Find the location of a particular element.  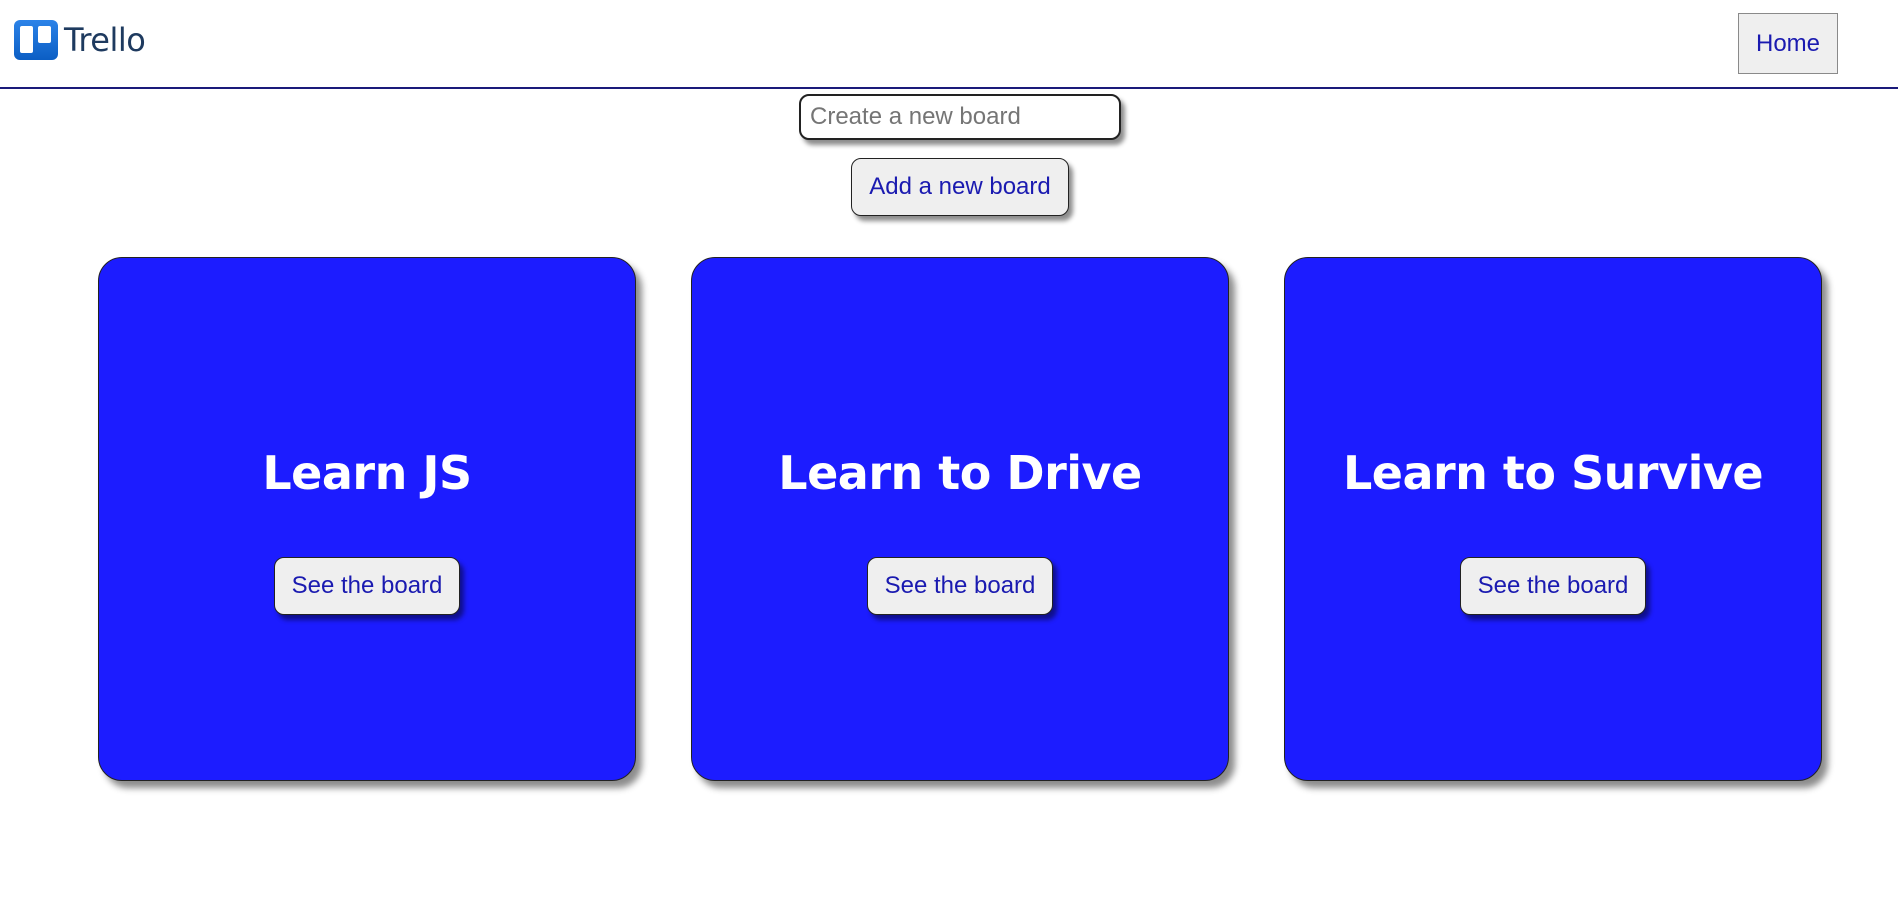

new-board-input is located at coordinates (960, 117).